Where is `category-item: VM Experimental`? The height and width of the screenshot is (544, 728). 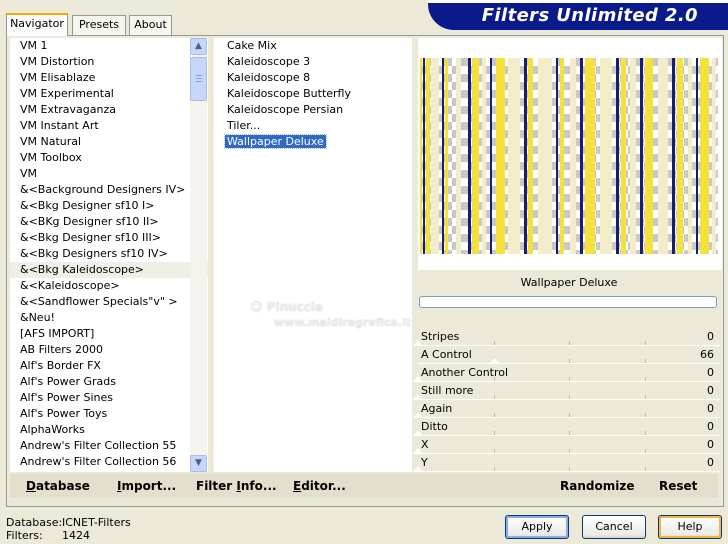
category-item: VM Experimental is located at coordinates (109, 94).